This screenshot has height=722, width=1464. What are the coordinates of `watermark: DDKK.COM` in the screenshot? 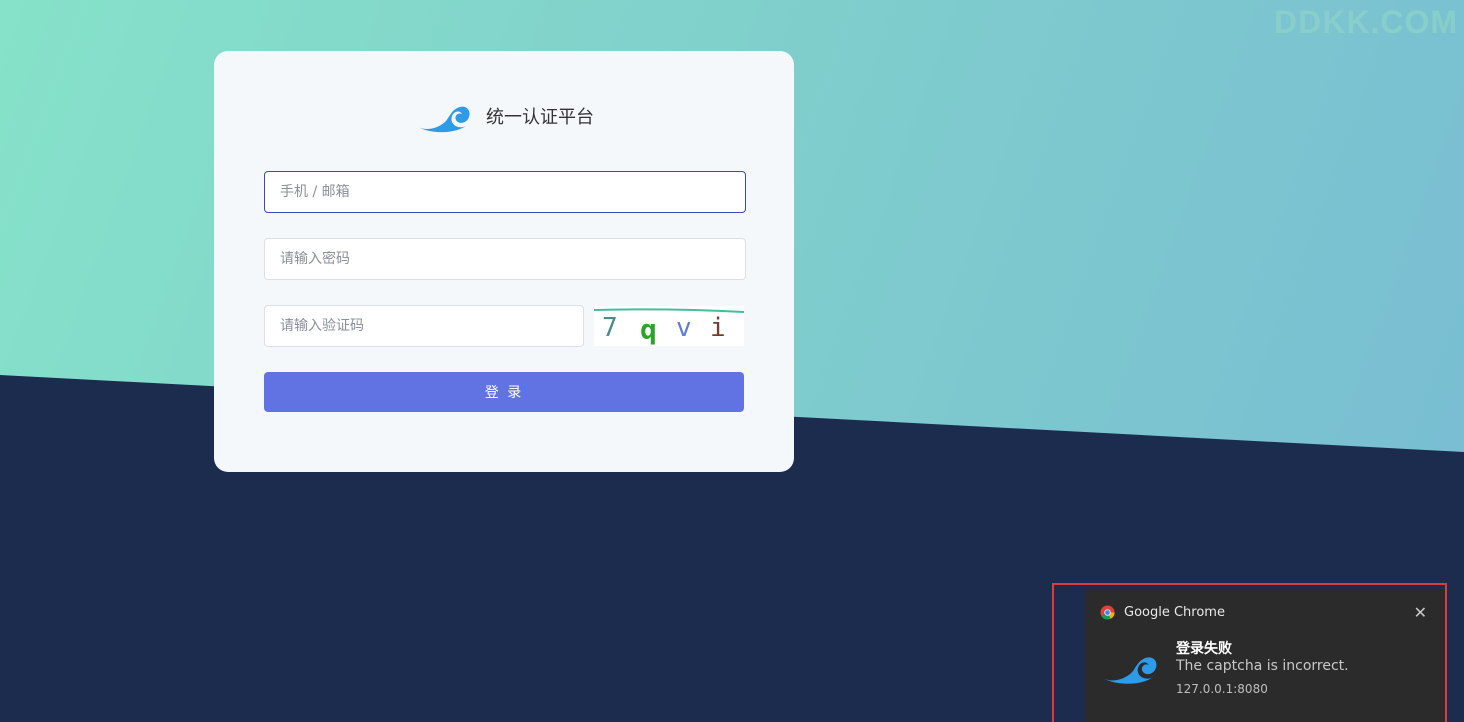 It's located at (1366, 22).